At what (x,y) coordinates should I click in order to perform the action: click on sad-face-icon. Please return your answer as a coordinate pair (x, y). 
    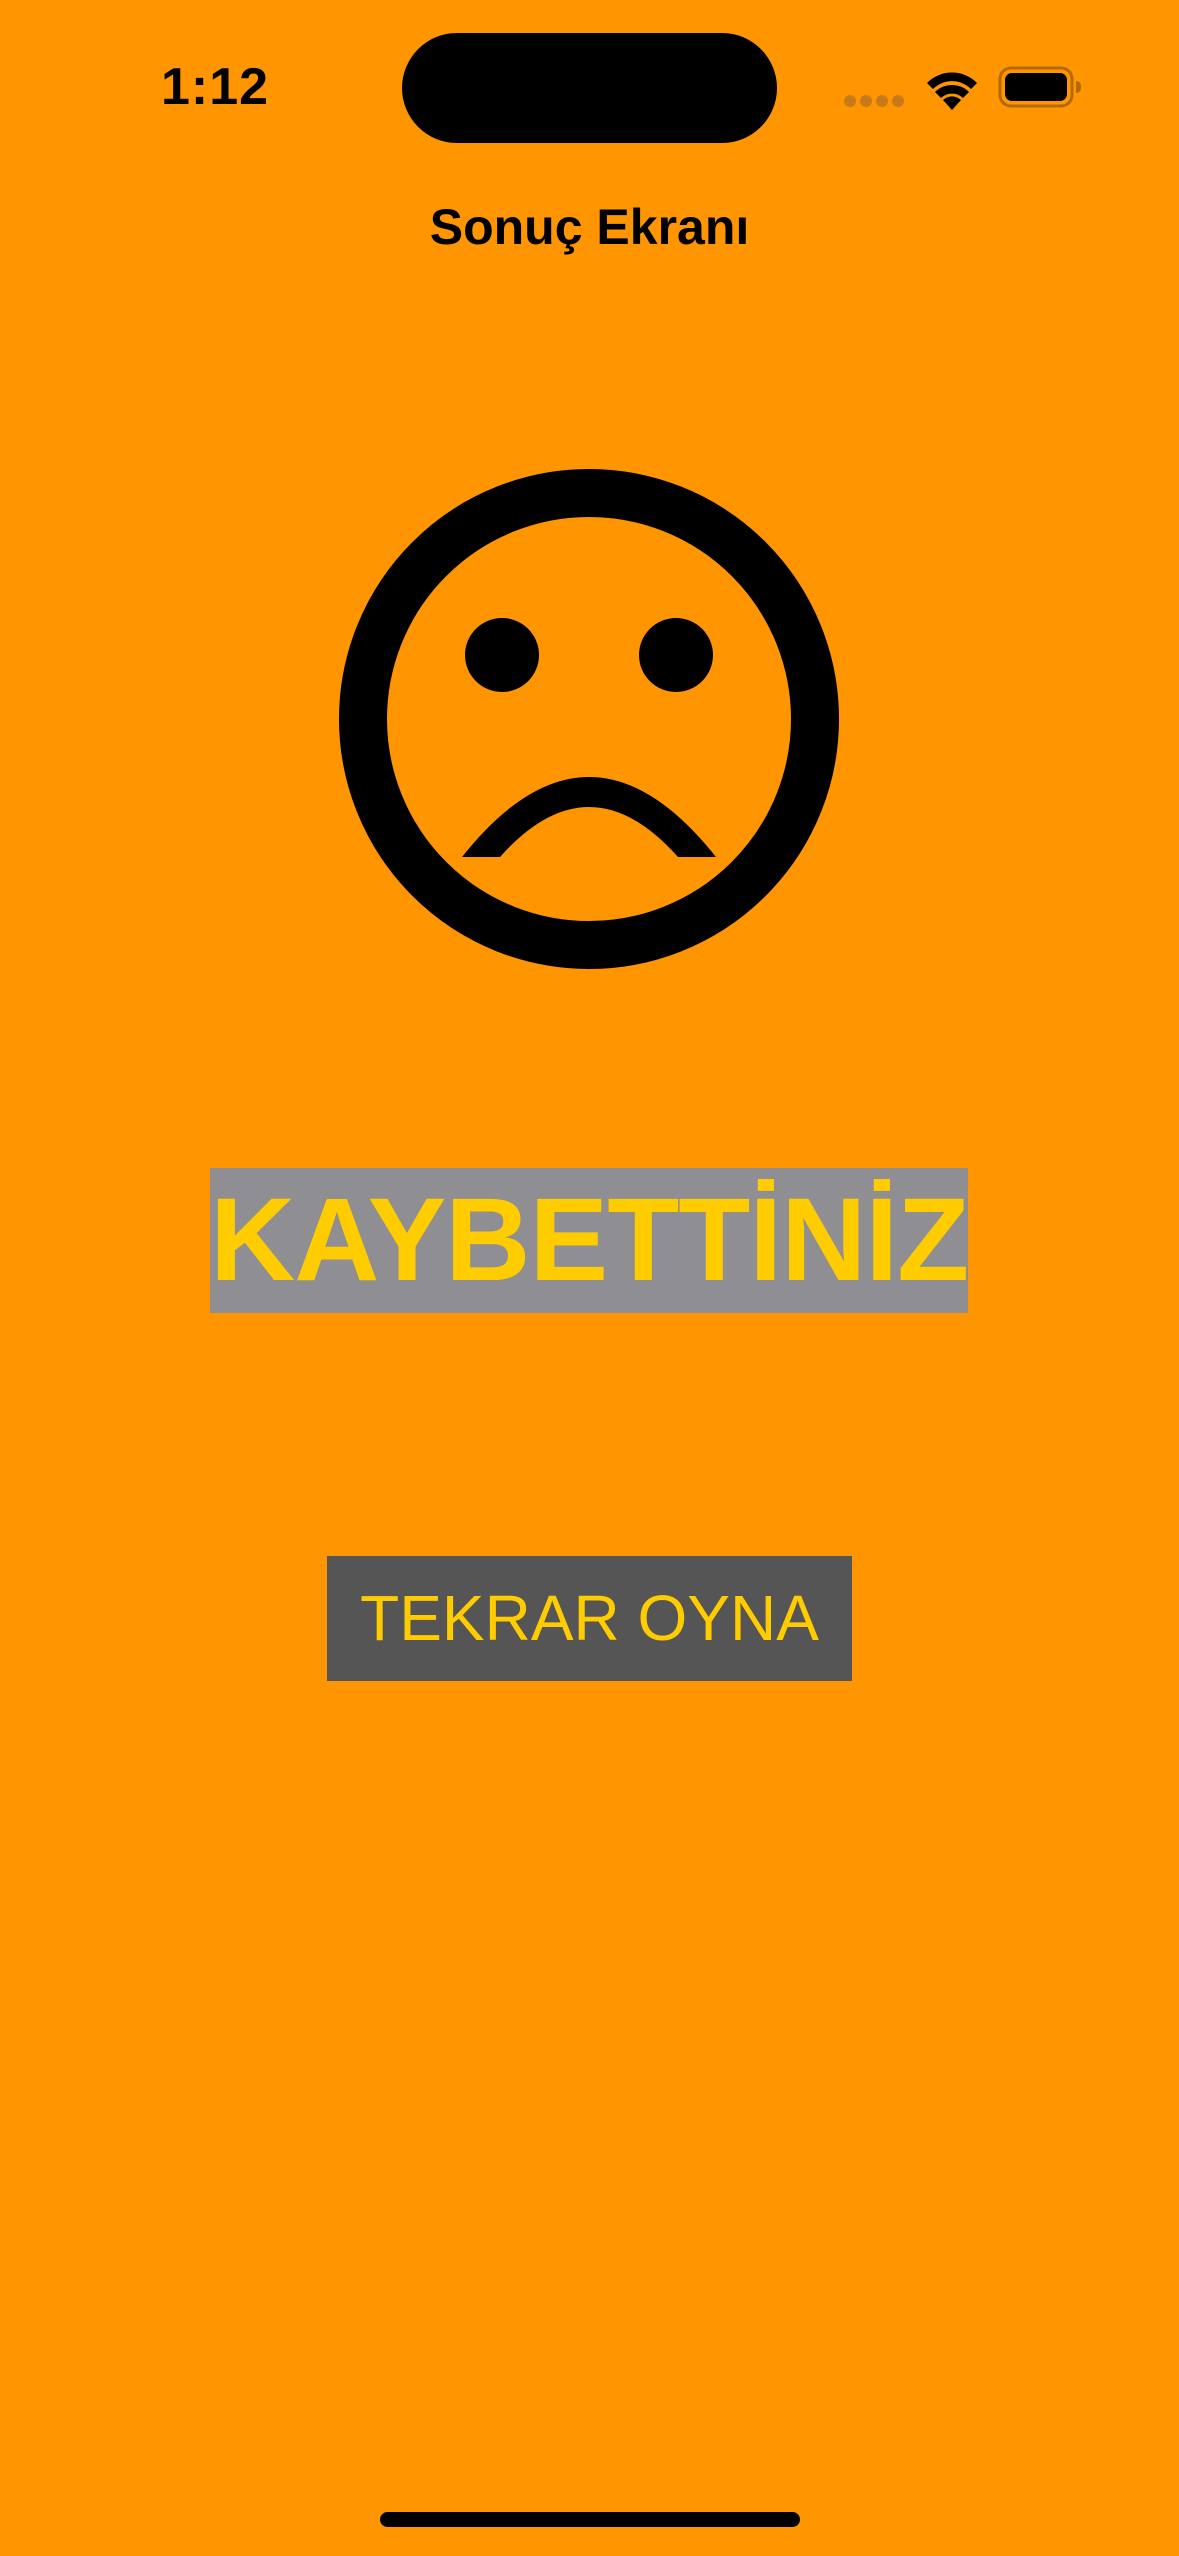
    Looking at the image, I should click on (589, 719).